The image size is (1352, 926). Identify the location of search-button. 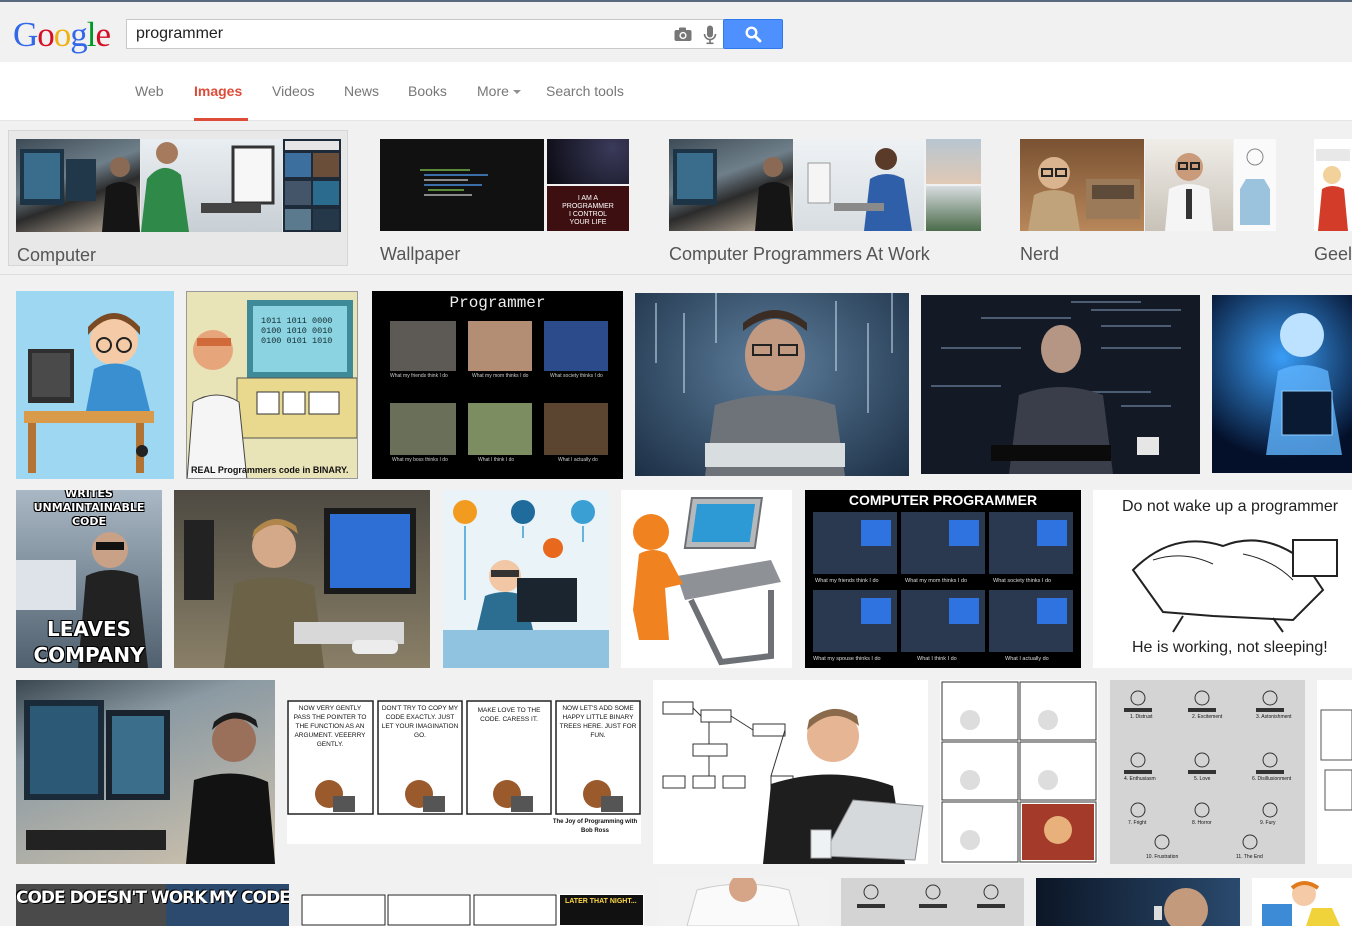
(753, 34).